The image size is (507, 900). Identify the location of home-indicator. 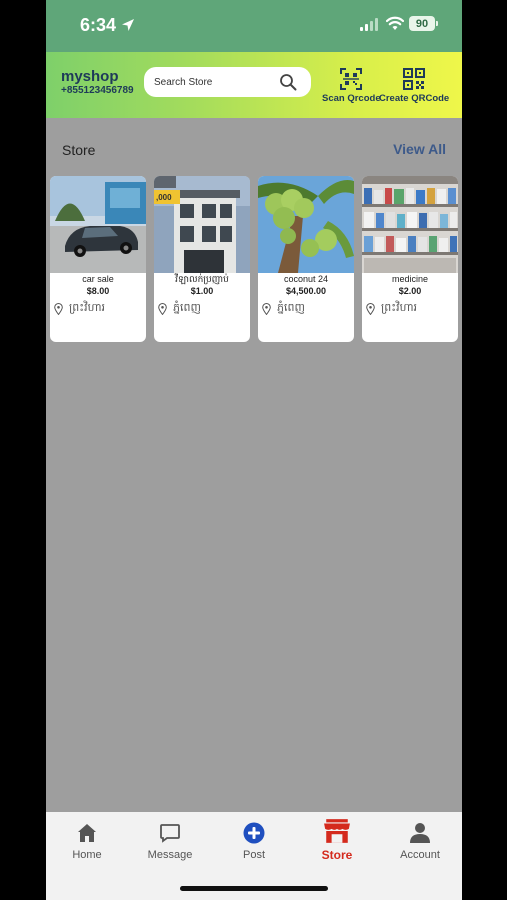
(254, 888).